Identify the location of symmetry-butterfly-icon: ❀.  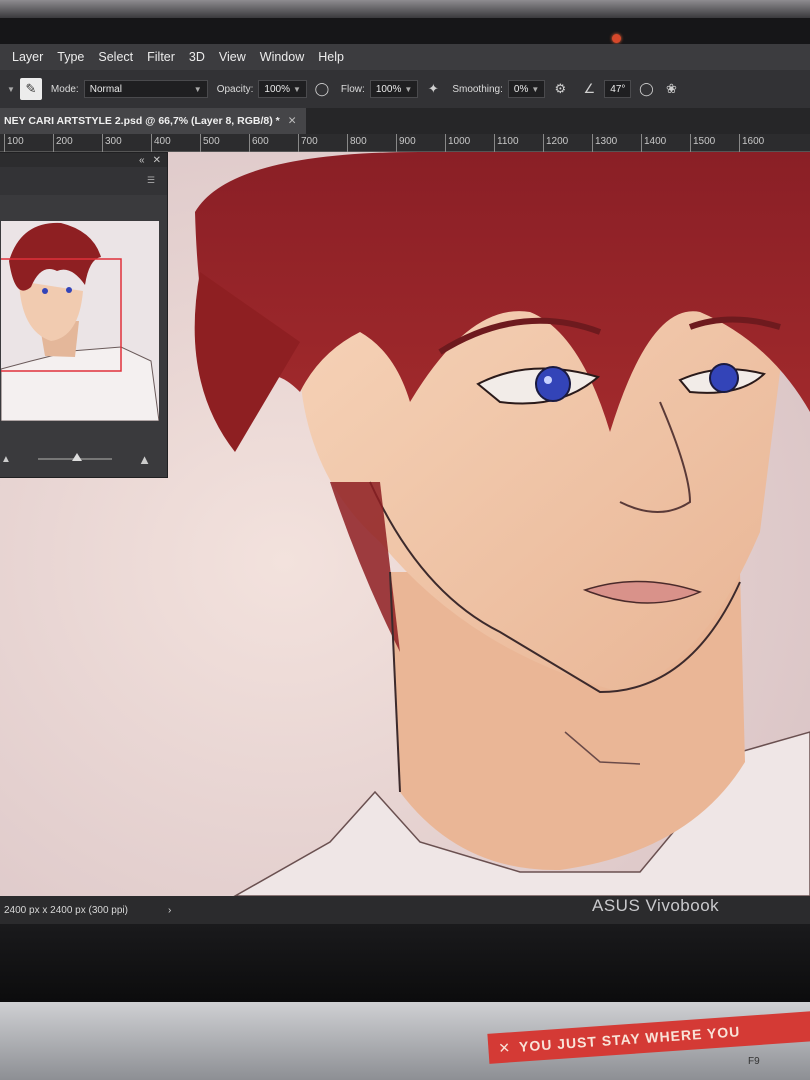
(671, 89).